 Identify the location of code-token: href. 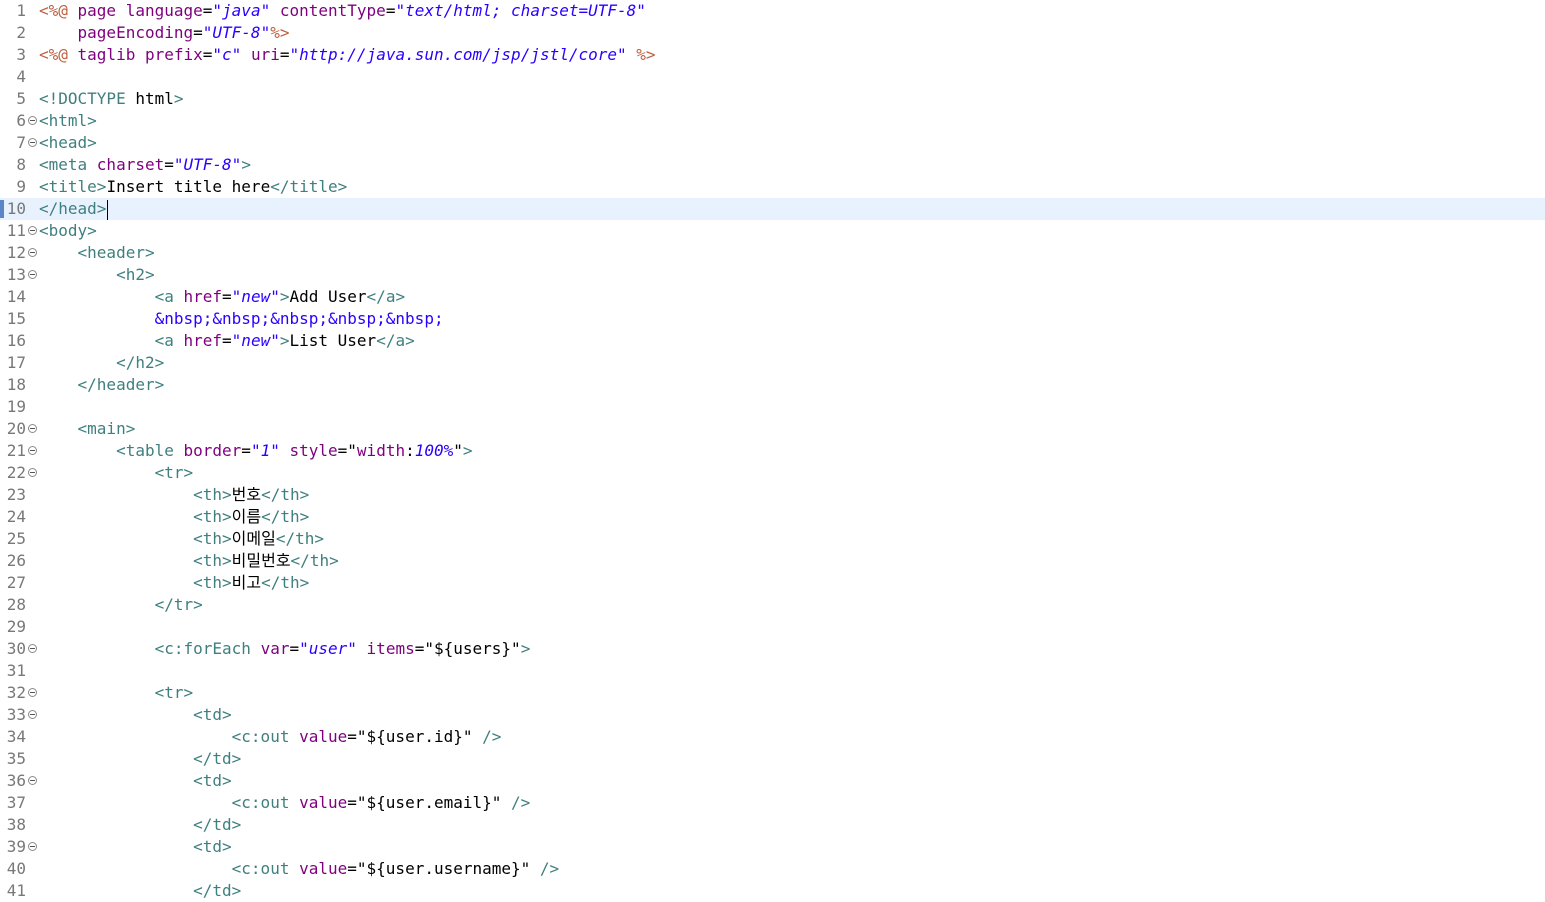
(203, 340).